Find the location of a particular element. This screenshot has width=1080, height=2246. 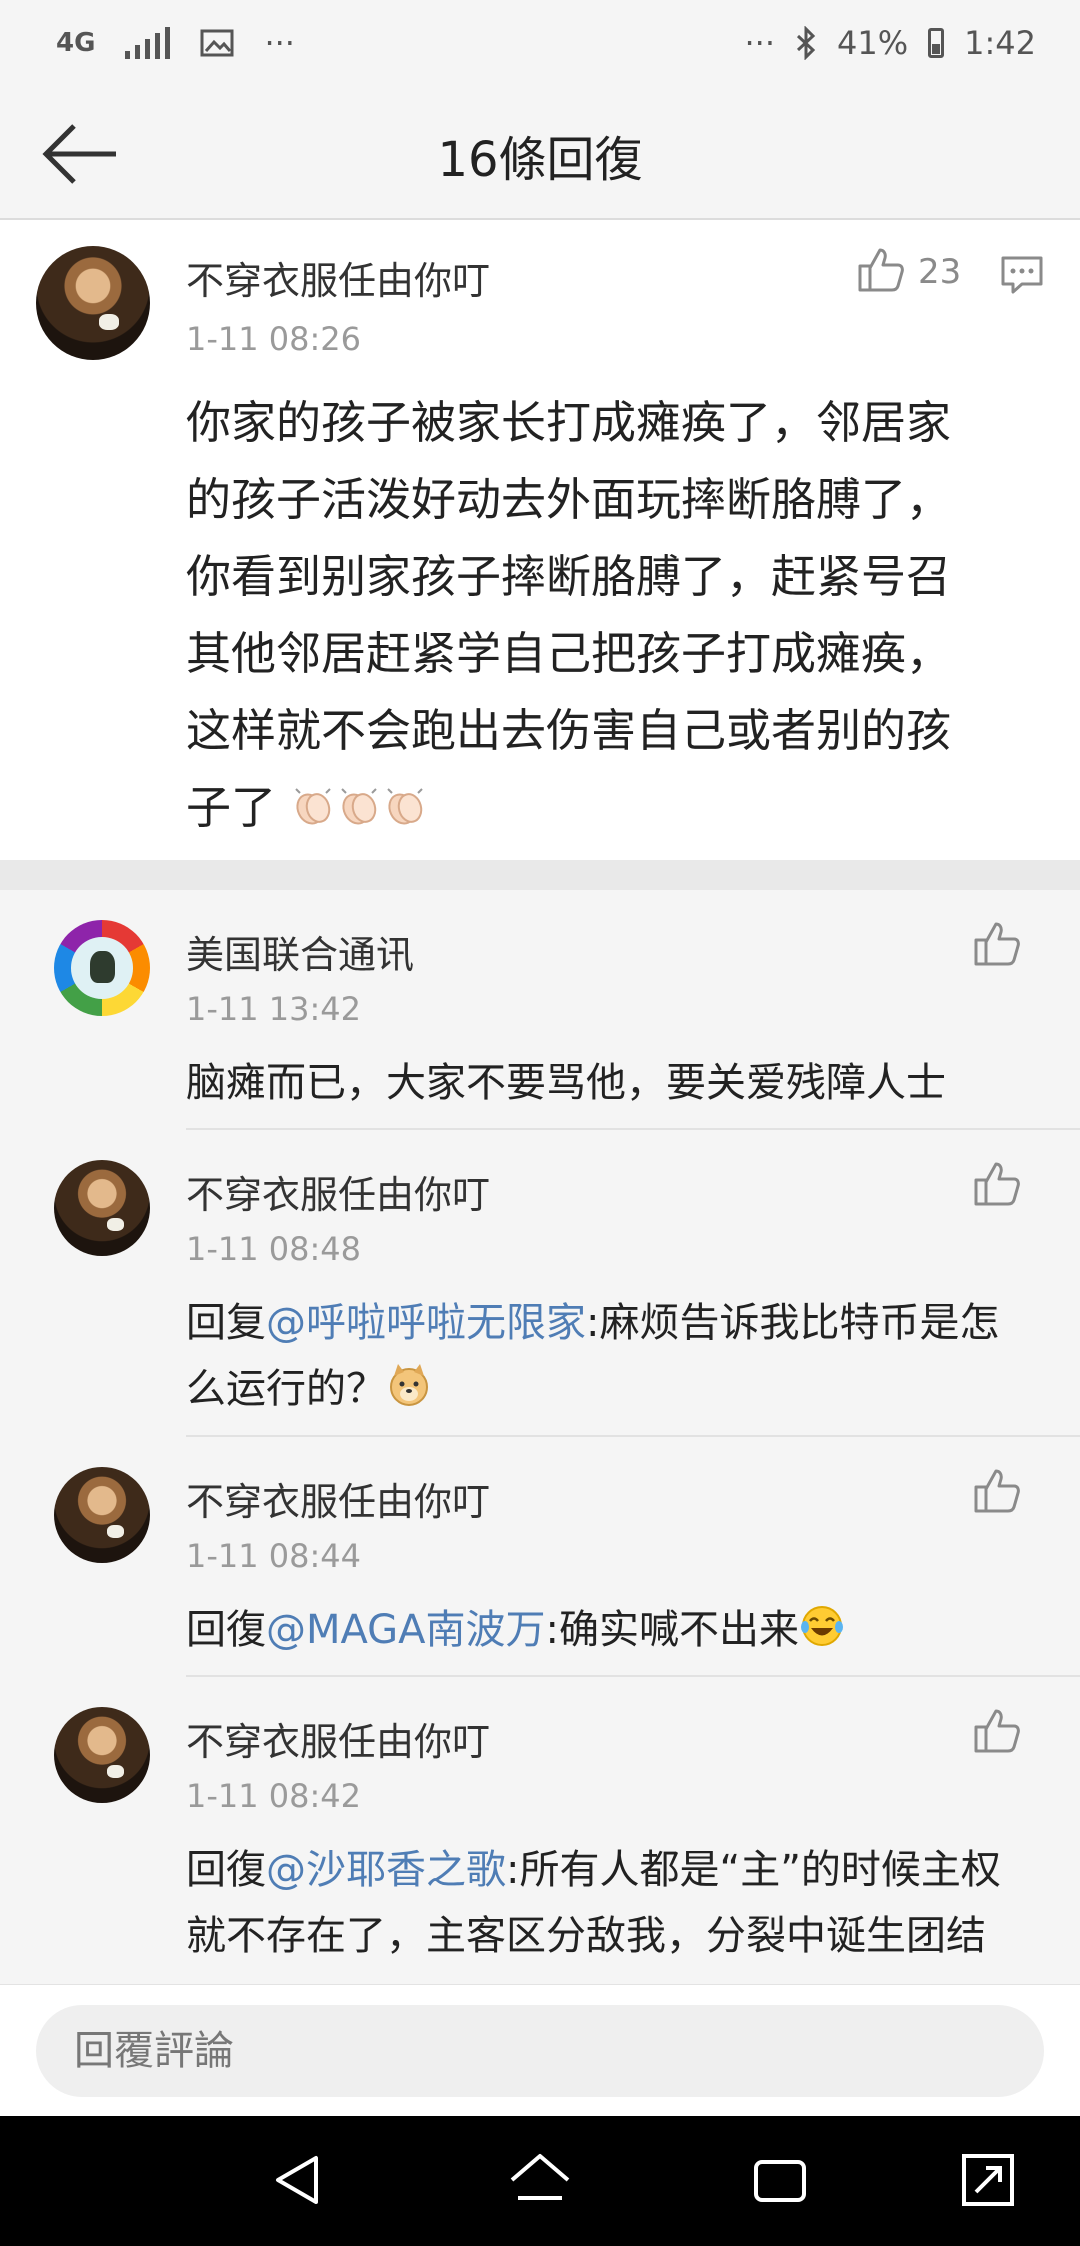

reply-input-bar: 回覆評論 is located at coordinates (540, 2050).